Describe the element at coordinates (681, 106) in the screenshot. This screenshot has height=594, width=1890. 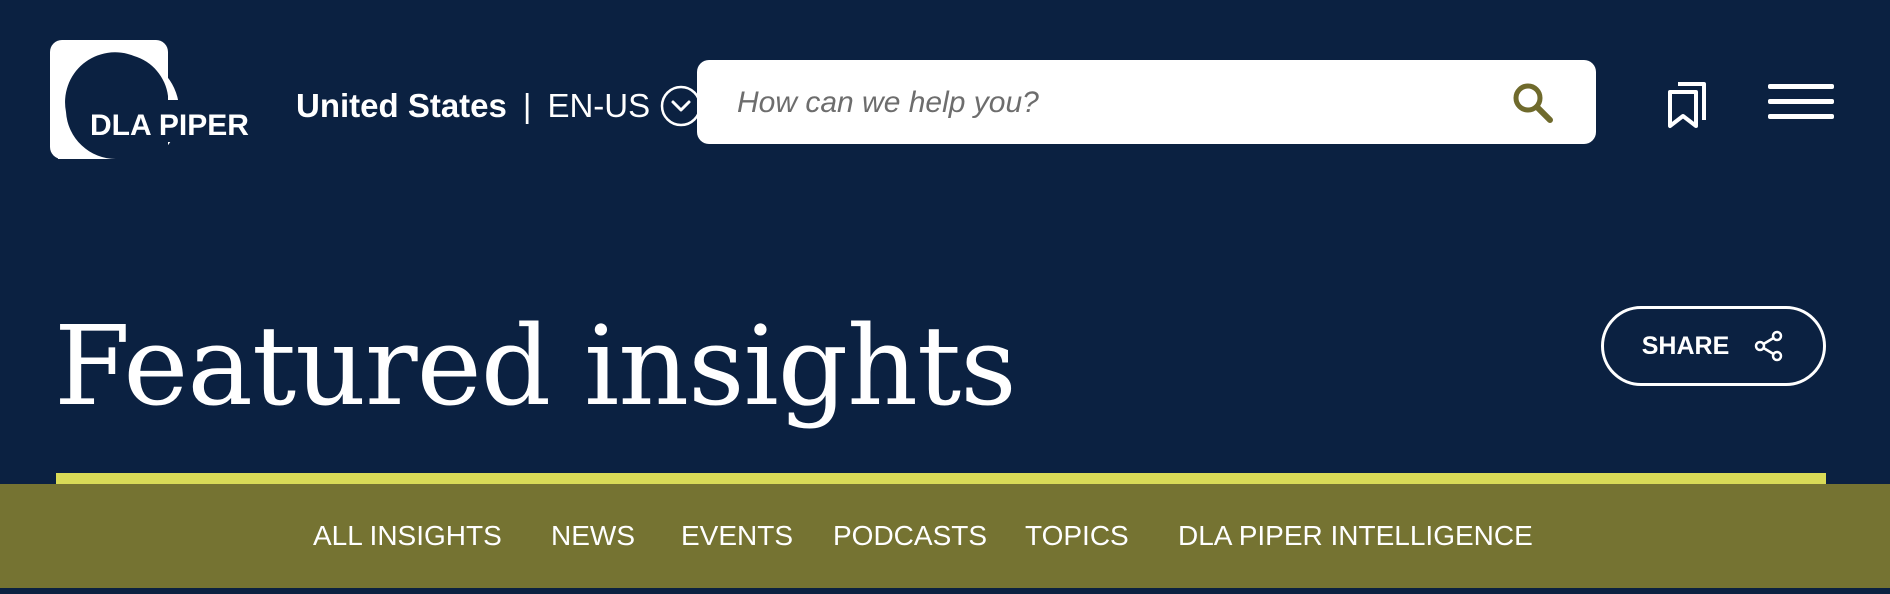
I see `chevron-down-icon` at that location.